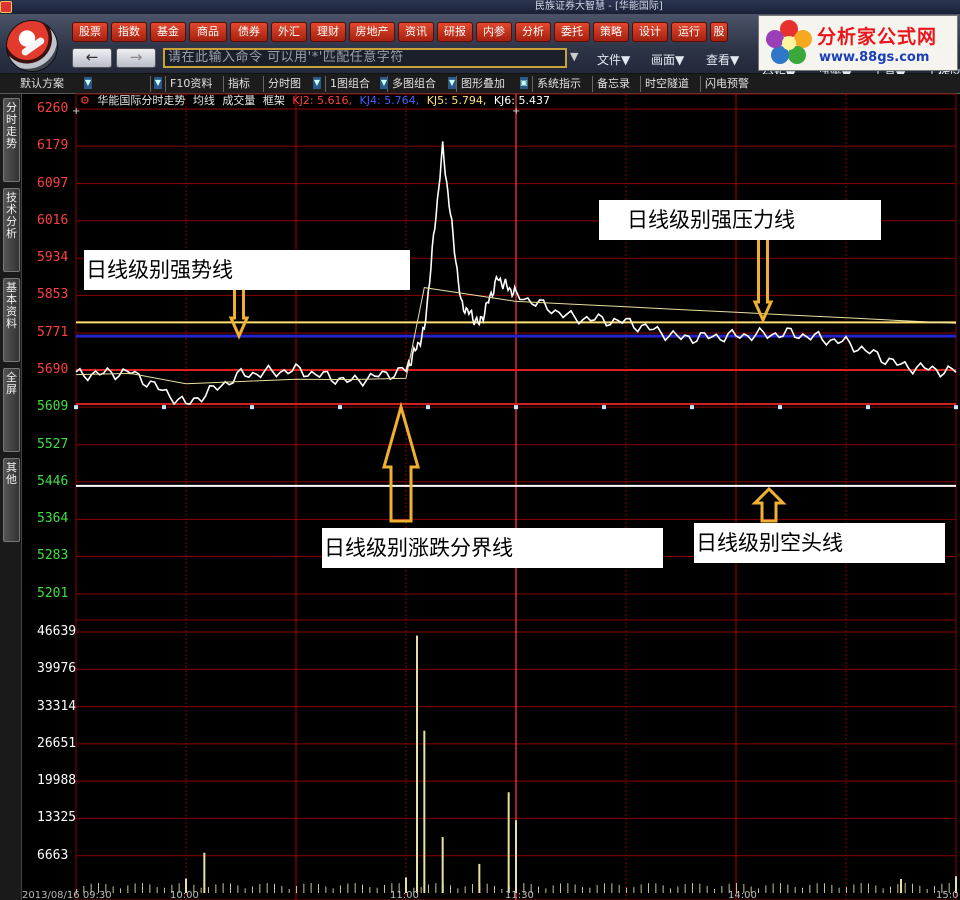 The width and height of the screenshot is (960, 900). What do you see at coordinates (947, 895) in the screenshot?
I see `time-tick: 15:0` at bounding box center [947, 895].